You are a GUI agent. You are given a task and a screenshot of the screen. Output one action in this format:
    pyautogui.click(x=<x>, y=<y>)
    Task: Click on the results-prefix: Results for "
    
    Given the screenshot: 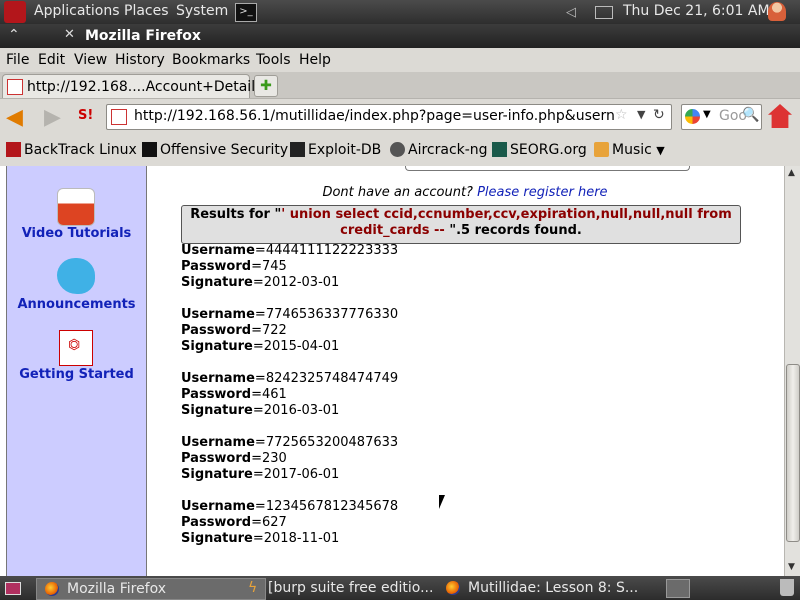 What is the action you would take?
    pyautogui.click(x=236, y=214)
    